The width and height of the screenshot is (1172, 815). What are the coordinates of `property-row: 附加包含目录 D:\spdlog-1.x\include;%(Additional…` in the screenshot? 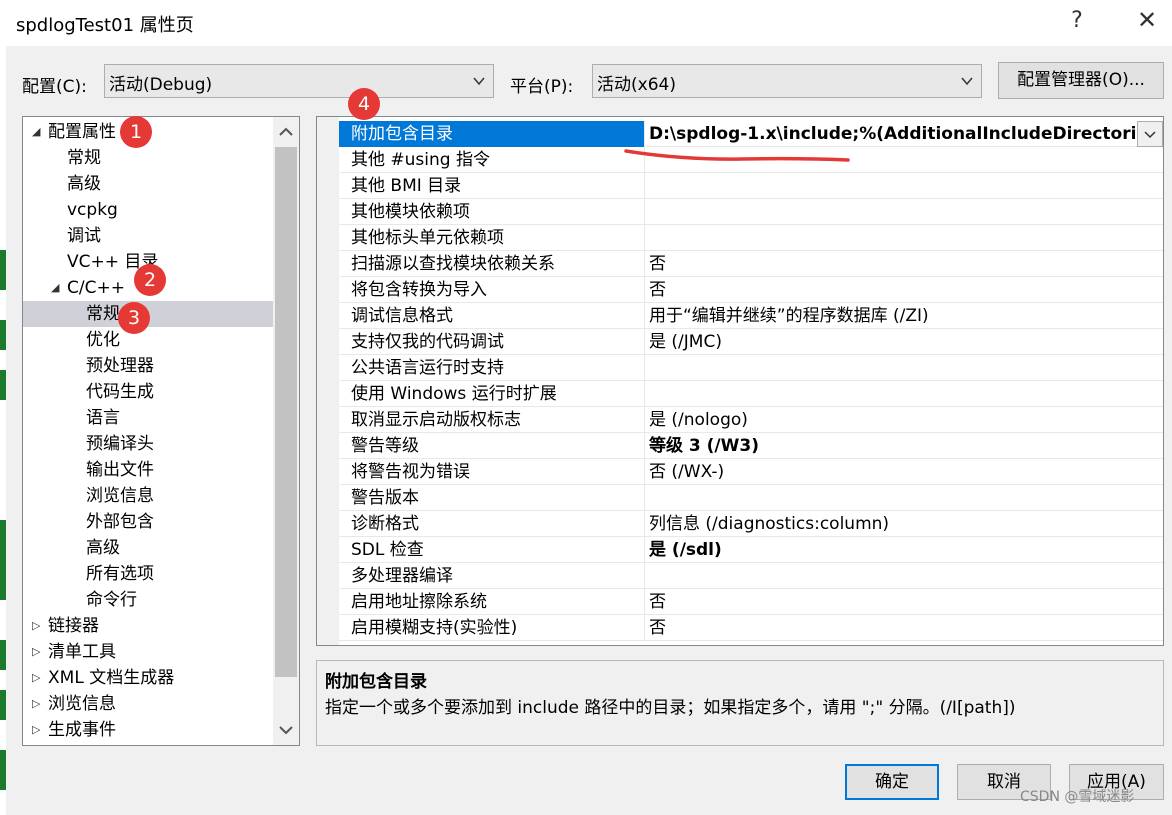 It's located at (751, 134).